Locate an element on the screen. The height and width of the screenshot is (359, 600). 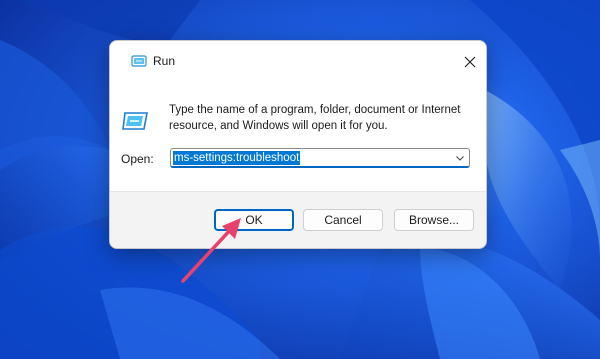
title-bar: Run is located at coordinates (298, 61).